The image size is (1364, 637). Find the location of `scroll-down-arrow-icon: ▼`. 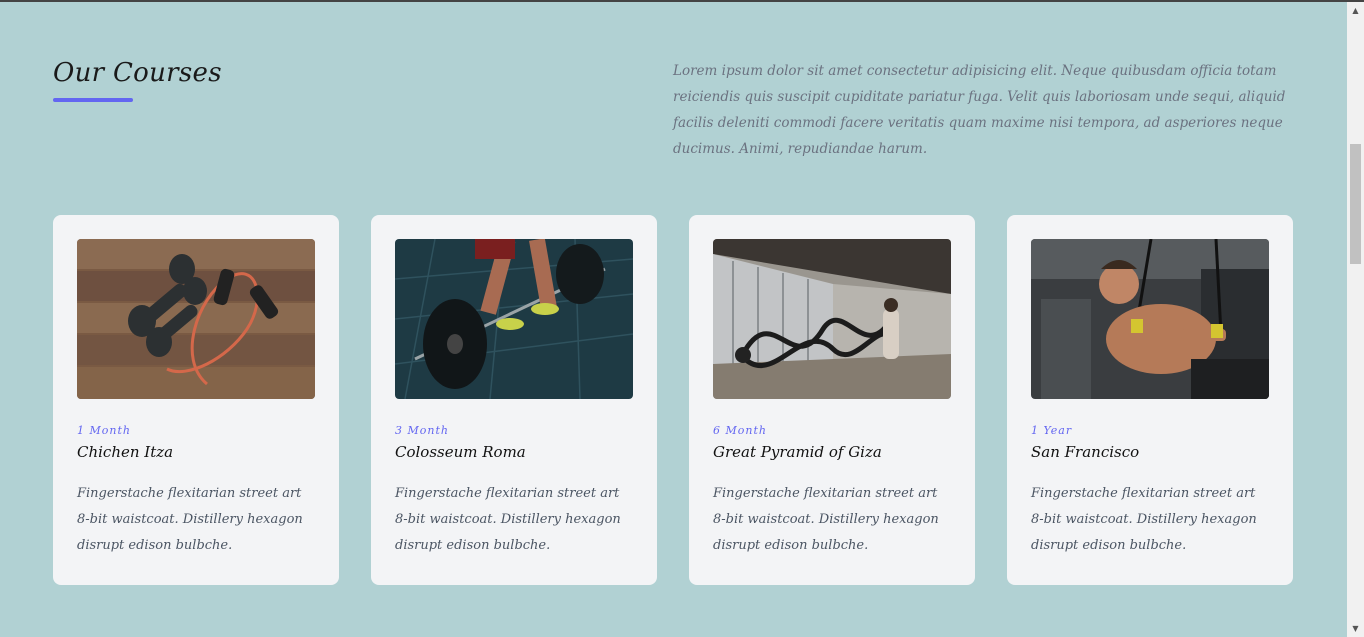

scroll-down-arrow-icon: ▼ is located at coordinates (1355, 628).